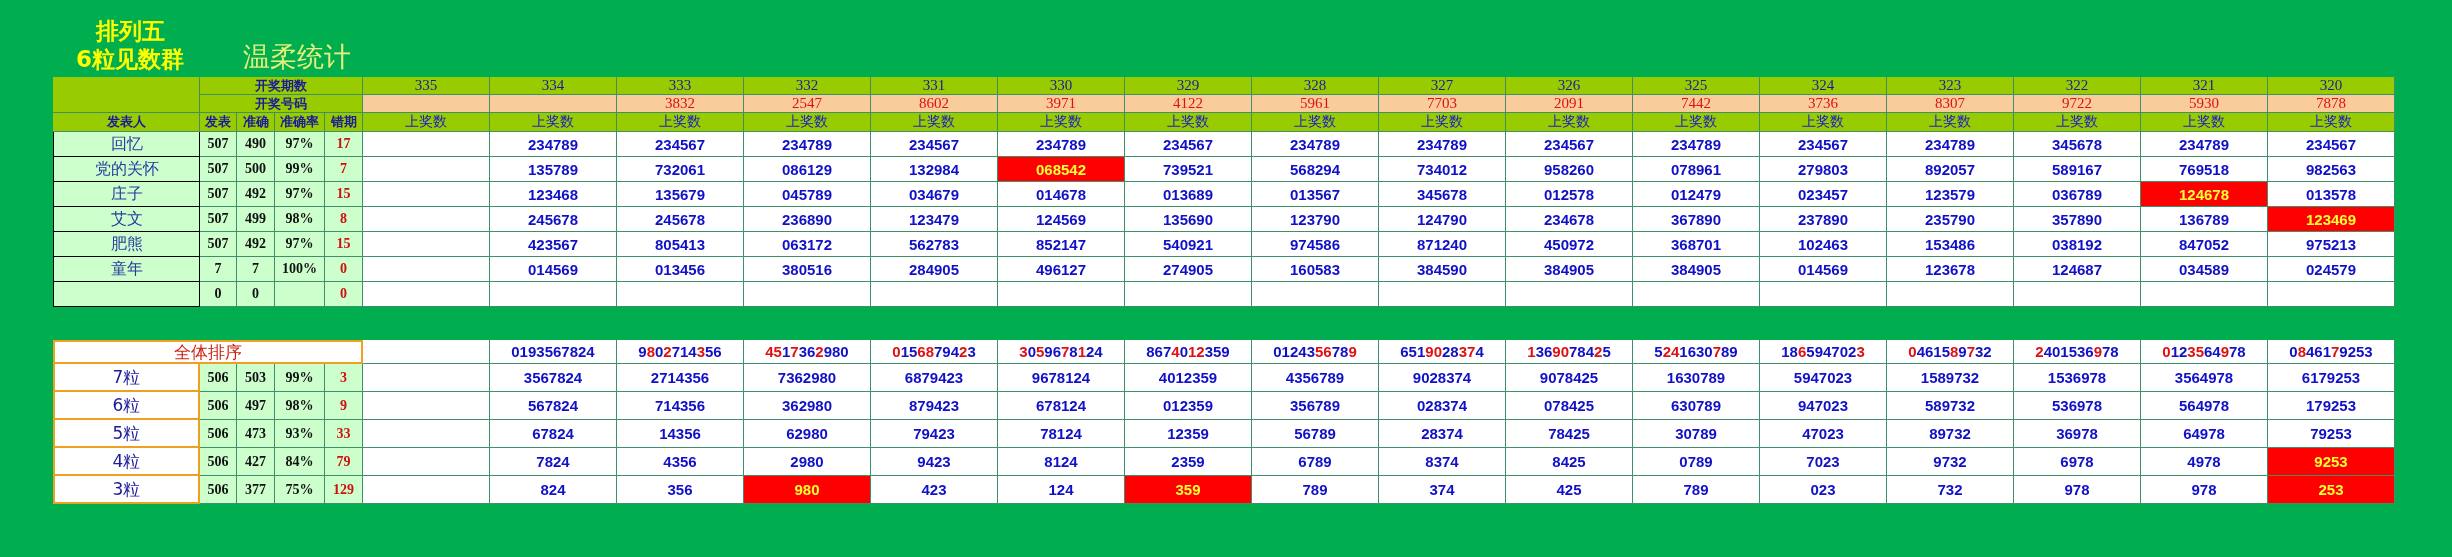  What do you see at coordinates (1442, 269) in the screenshot?
I see `pick-cell: 384590` at bounding box center [1442, 269].